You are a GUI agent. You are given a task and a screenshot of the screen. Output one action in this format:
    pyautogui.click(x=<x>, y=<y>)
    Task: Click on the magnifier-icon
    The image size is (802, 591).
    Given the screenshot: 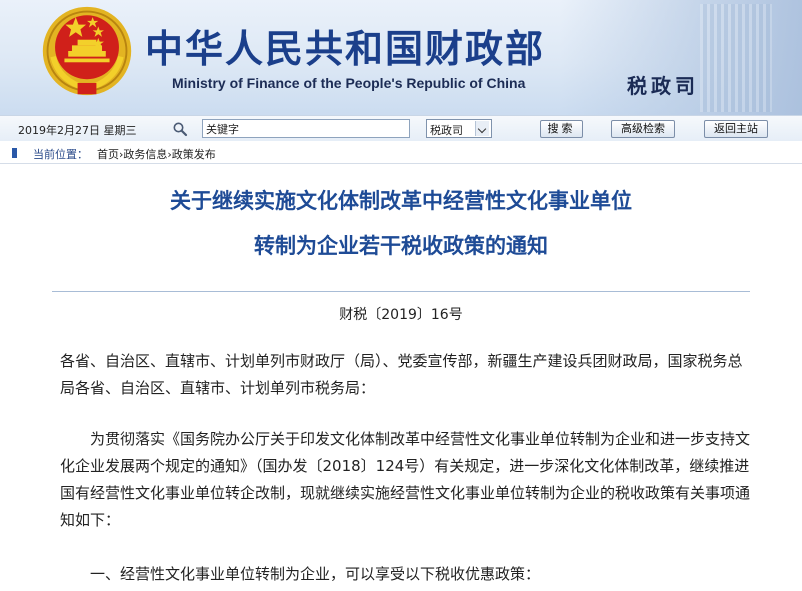 What is the action you would take?
    pyautogui.click(x=180, y=129)
    